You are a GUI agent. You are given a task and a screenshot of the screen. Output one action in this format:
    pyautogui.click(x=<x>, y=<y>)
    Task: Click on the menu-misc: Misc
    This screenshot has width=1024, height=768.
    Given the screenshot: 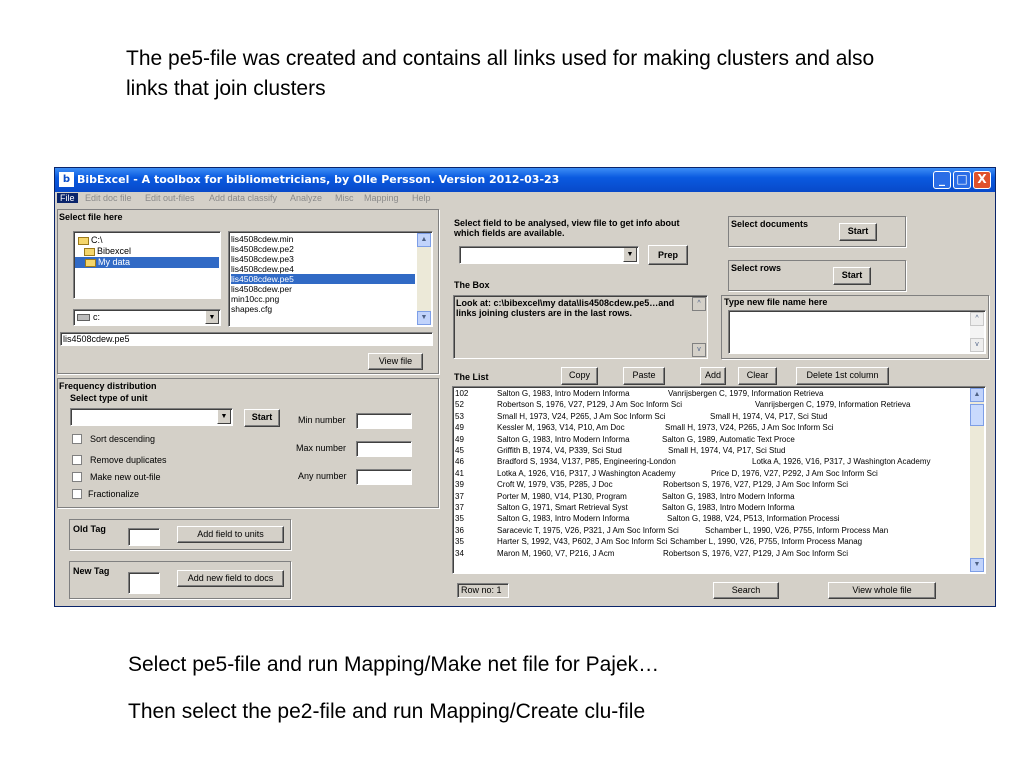 What is the action you would take?
    pyautogui.click(x=344, y=198)
    